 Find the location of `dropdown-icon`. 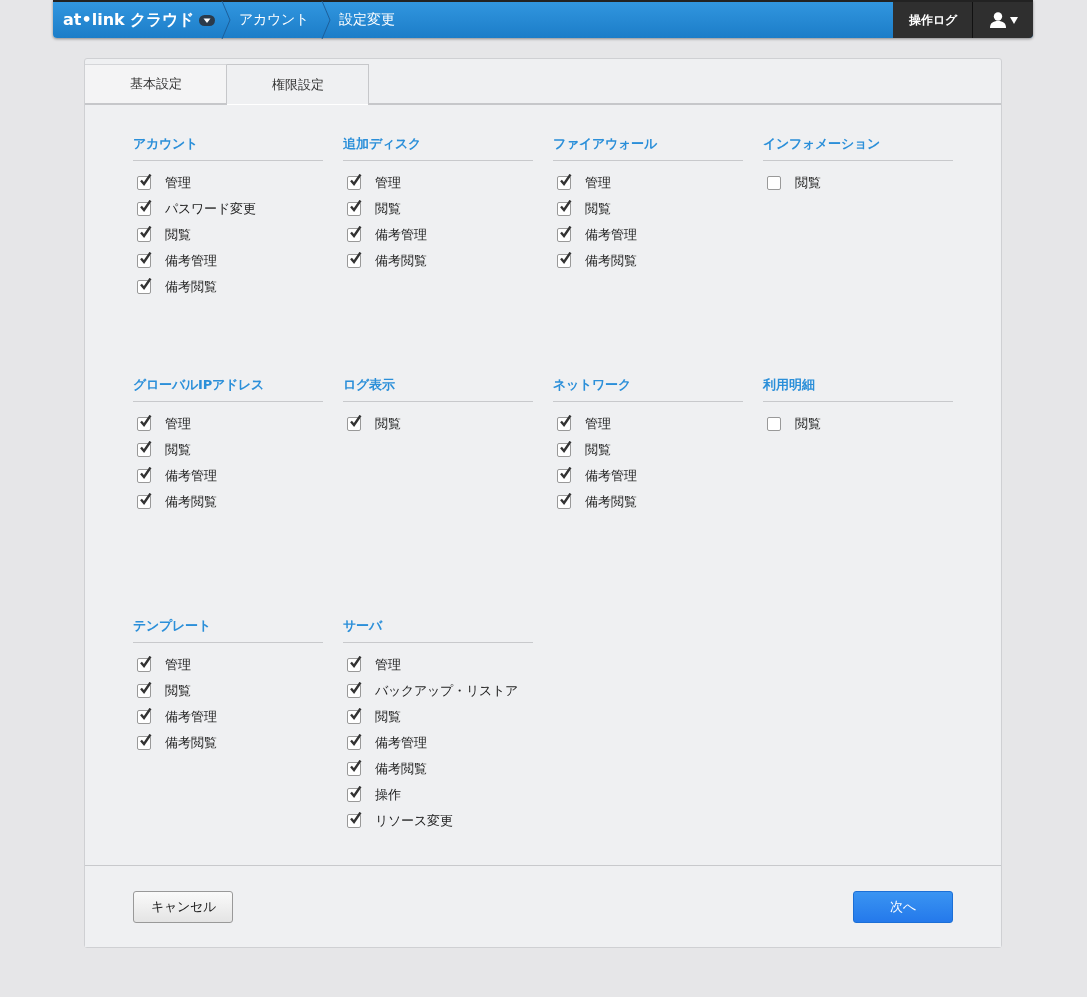

dropdown-icon is located at coordinates (207, 20).